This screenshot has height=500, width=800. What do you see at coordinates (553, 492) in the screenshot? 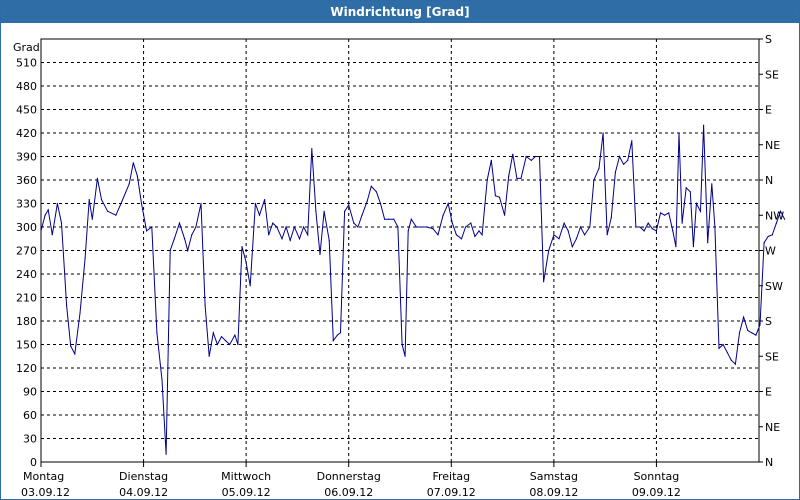
I see `x-date-label: 08.09.12` at bounding box center [553, 492].